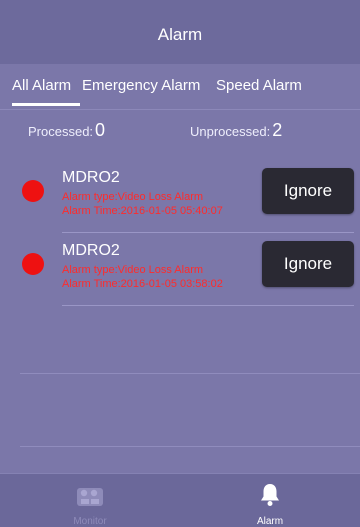 The height and width of the screenshot is (527, 360). What do you see at coordinates (208, 305) in the screenshot?
I see `row-separator` at bounding box center [208, 305].